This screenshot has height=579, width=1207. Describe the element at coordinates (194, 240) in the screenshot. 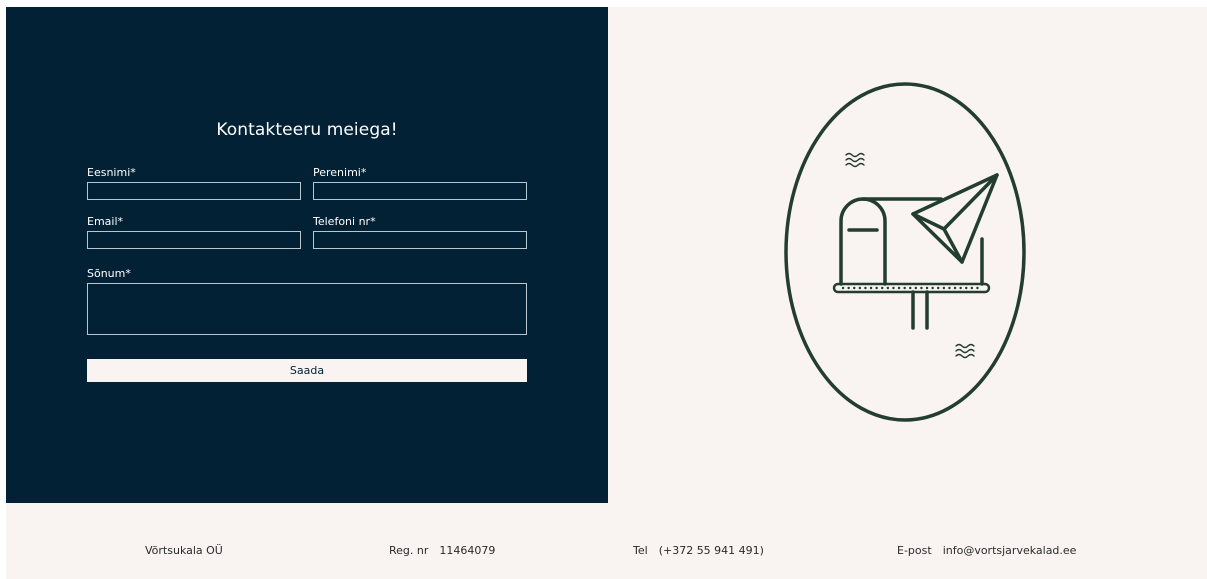

I see `email-input` at that location.